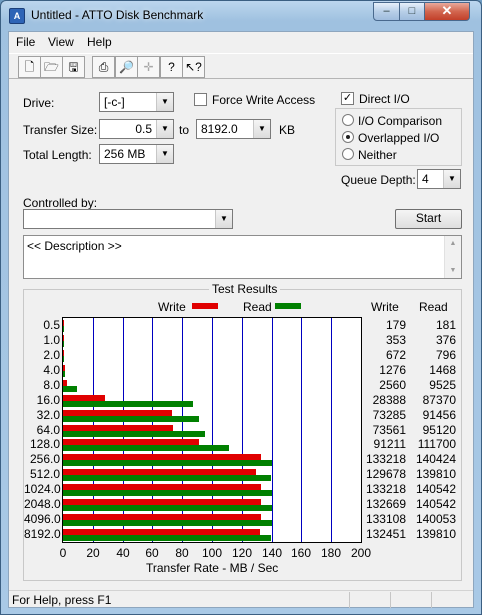 The height and width of the screenshot is (615, 482). What do you see at coordinates (400, 121) in the screenshot?
I see `io-comparison-label: I/O Comparison` at bounding box center [400, 121].